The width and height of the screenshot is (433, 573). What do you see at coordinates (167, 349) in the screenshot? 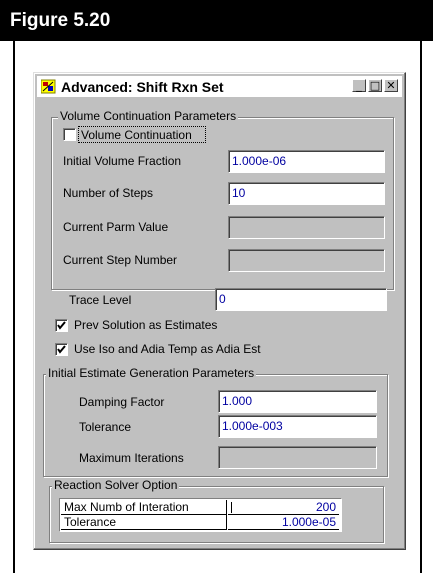
I see `use-iso-adia-label: Use Iso and Adia Temp as Adia Est` at bounding box center [167, 349].